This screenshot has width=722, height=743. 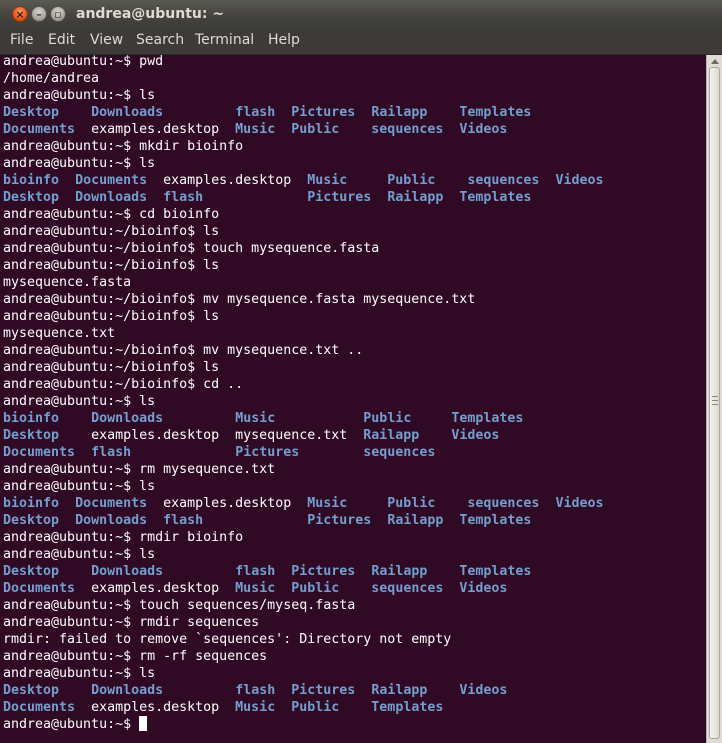 What do you see at coordinates (83, 62) in the screenshot?
I see `terminal-text: andrea@ubuntu:~$ pwd` at bounding box center [83, 62].